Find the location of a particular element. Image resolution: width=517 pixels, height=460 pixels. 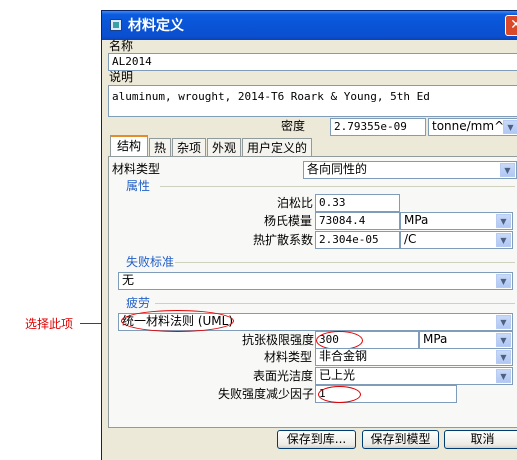

tensile-strength-label: 抗张极限强度 is located at coordinates (278, 340).